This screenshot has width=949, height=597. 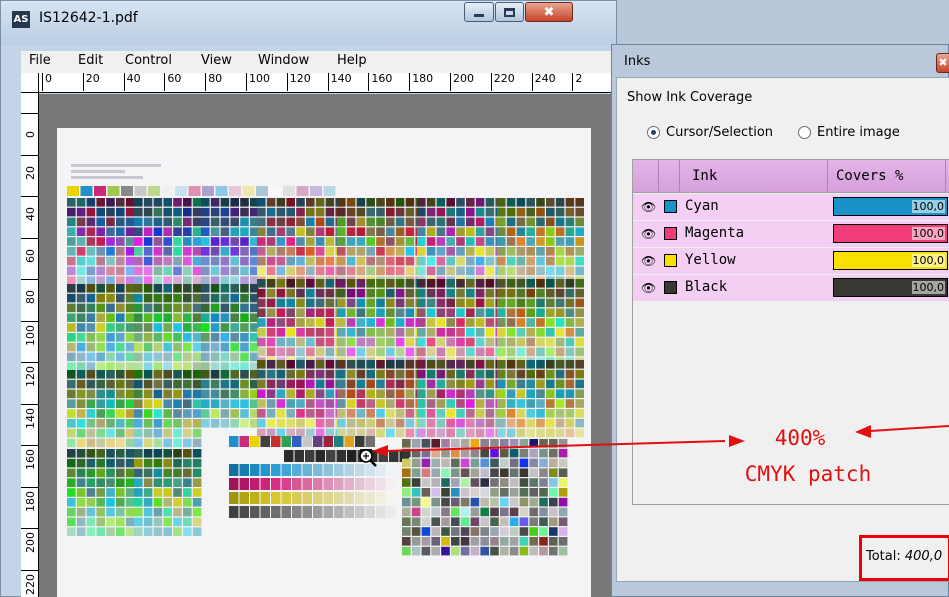 What do you see at coordinates (890, 206) in the screenshot?
I see `coverage-bar: 100,0` at bounding box center [890, 206].